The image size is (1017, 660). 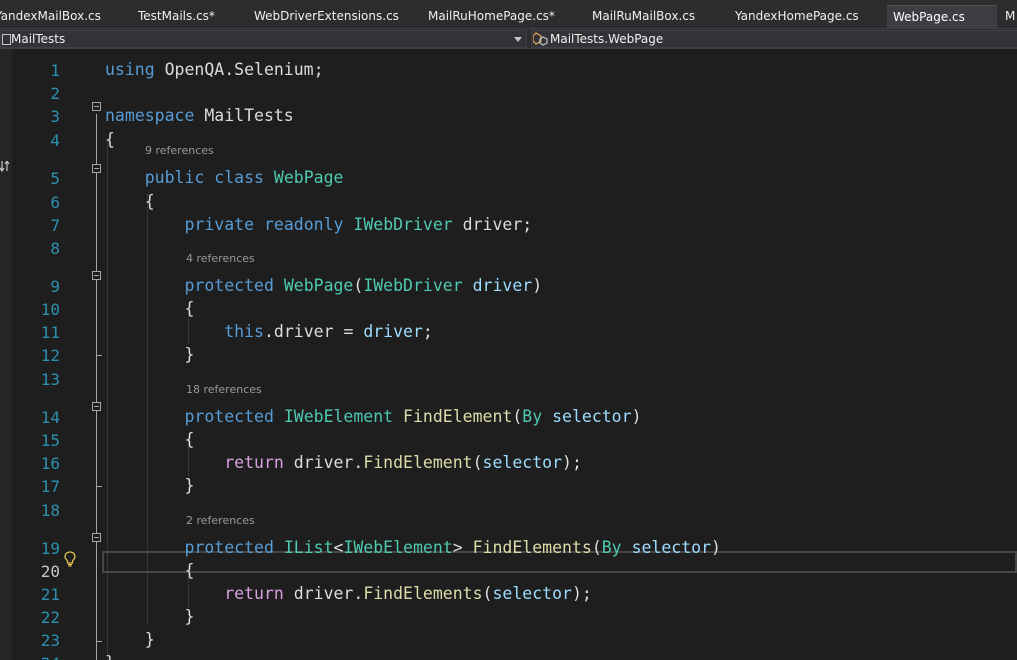 What do you see at coordinates (96, 537) in the screenshot?
I see `collapse-findelements-toggle` at bounding box center [96, 537].